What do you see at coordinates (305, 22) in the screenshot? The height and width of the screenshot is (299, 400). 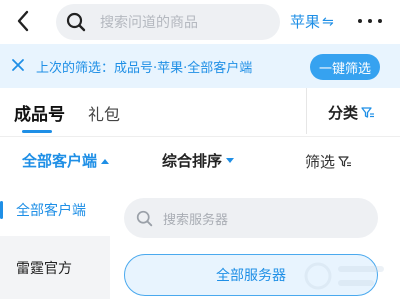 I see `game-label: 苹果` at bounding box center [305, 22].